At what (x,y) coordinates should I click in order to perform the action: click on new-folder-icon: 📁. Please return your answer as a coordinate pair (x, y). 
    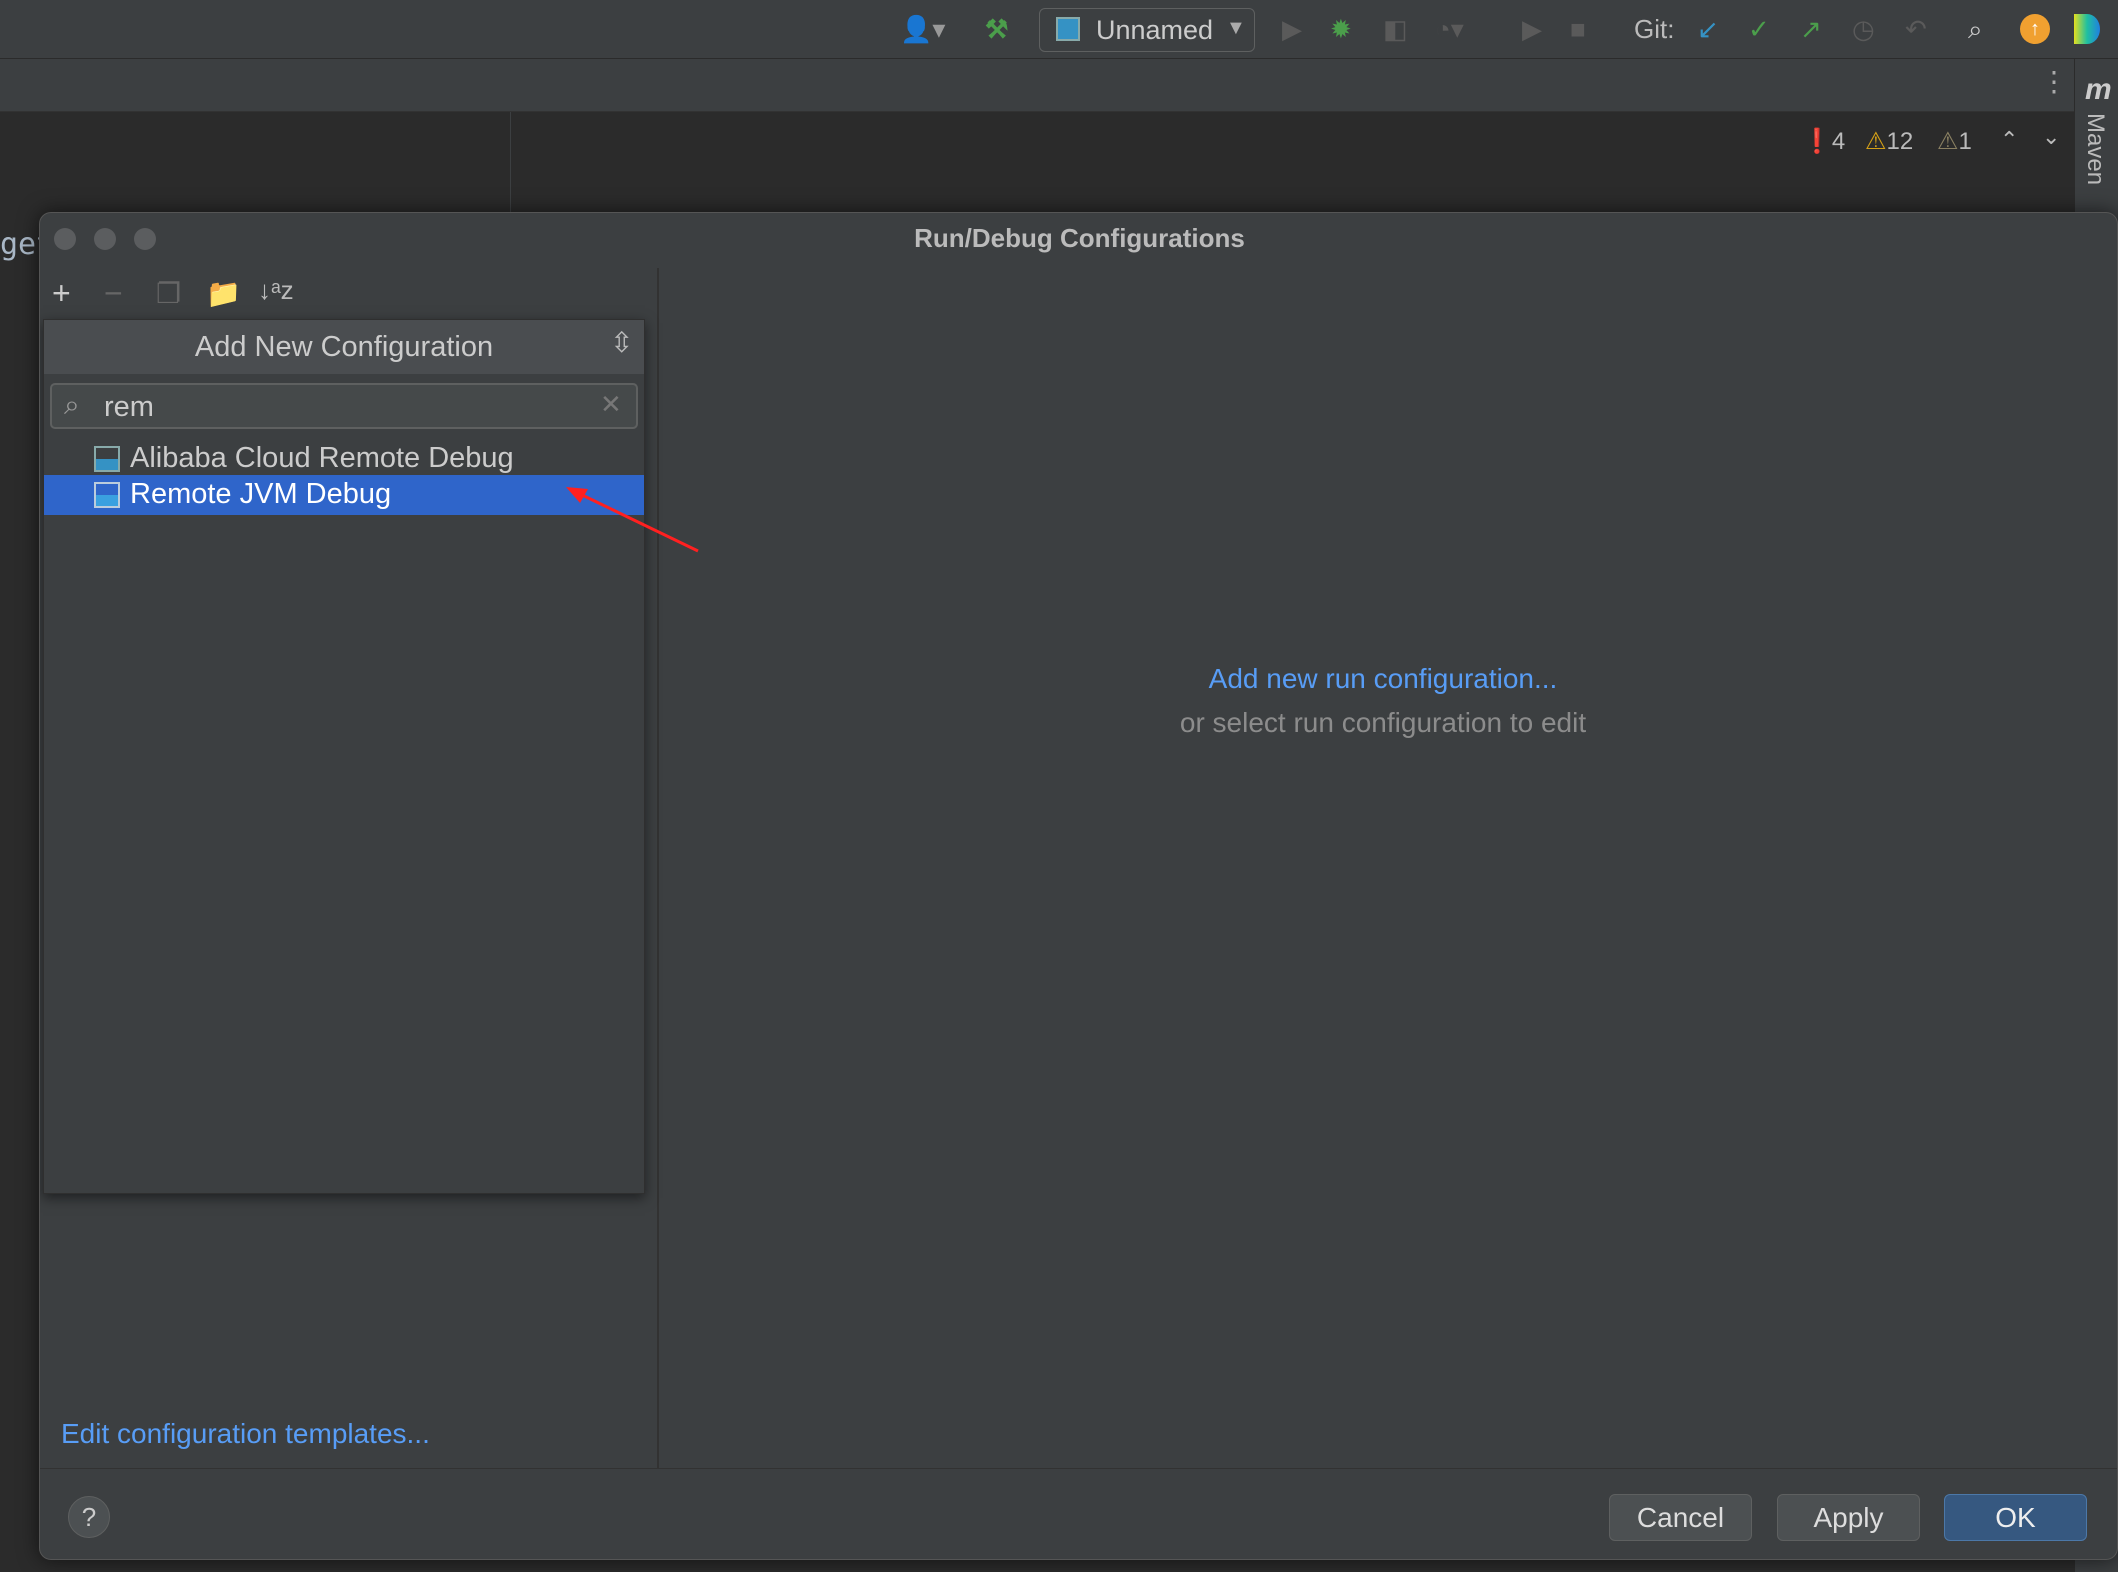
    Looking at the image, I should click on (223, 293).